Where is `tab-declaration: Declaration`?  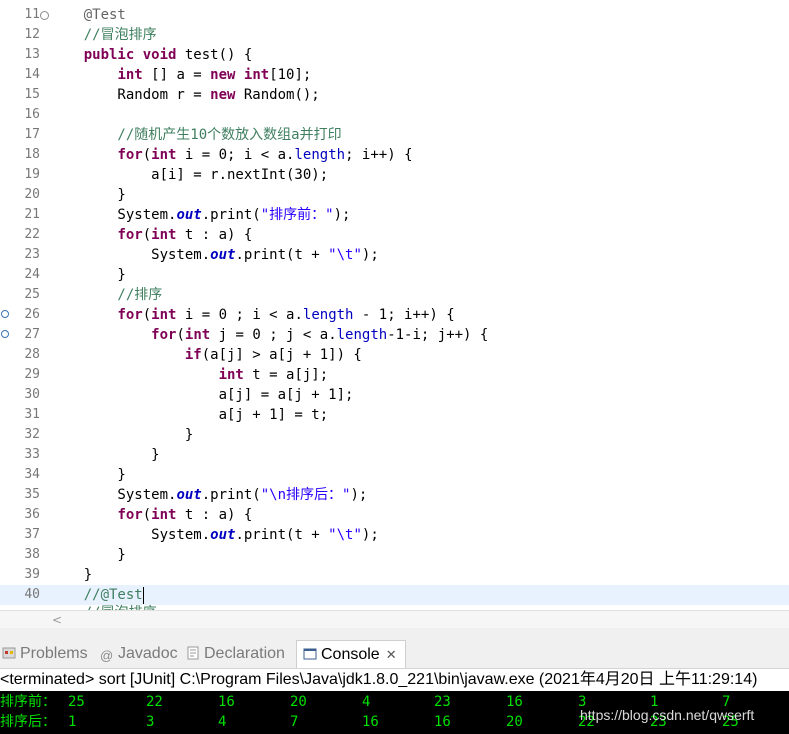 tab-declaration: Declaration is located at coordinates (235, 653).